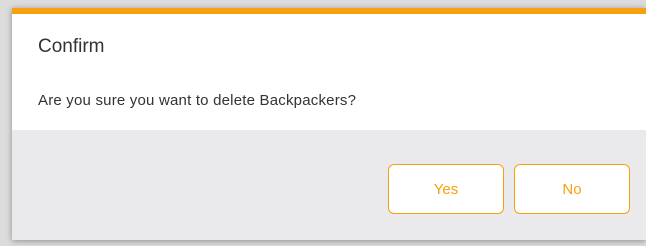 This screenshot has height=246, width=646. What do you see at coordinates (329, 11) in the screenshot?
I see `dialog-accent-bar` at bounding box center [329, 11].